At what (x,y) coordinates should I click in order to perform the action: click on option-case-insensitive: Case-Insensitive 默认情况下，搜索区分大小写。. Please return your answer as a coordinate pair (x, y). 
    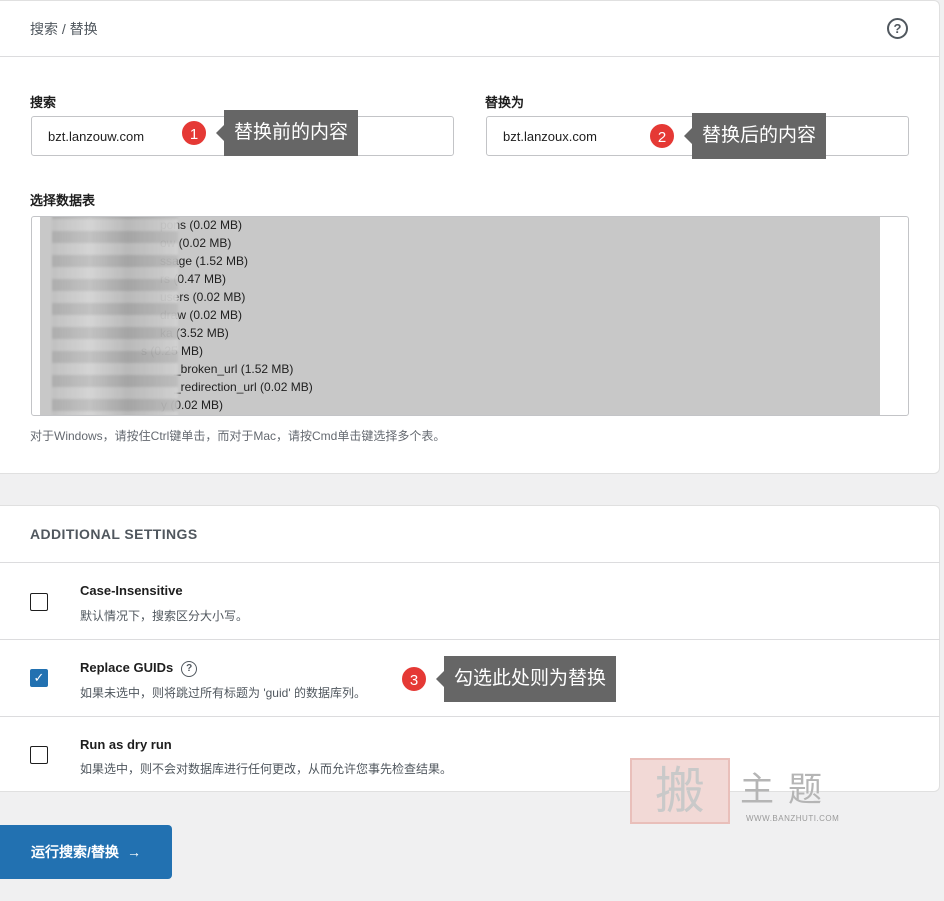
    Looking at the image, I should click on (470, 600).